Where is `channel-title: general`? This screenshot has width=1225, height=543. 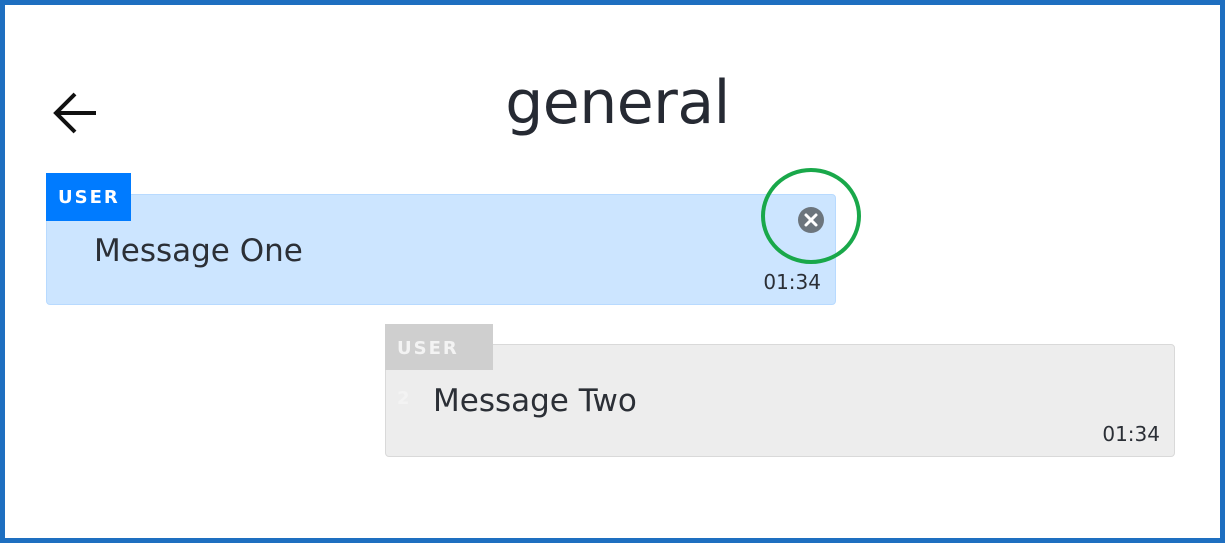 channel-title: general is located at coordinates (617, 103).